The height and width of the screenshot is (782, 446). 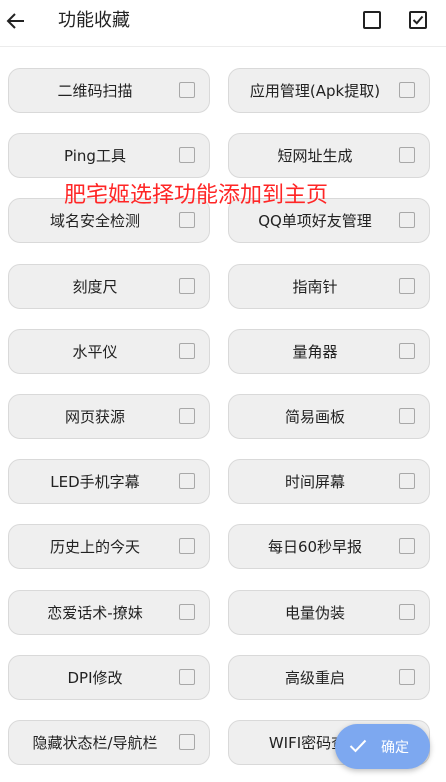 I want to click on feature-item: 恋爱话术-撩妹, so click(x=109, y=612).